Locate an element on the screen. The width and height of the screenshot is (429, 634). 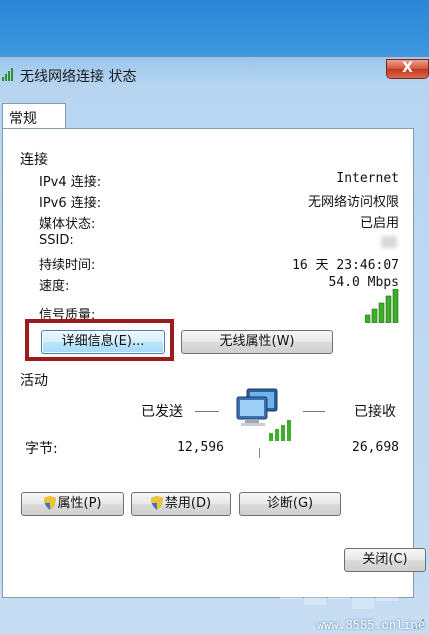
bytes-label: 字节: is located at coordinates (41, 449).